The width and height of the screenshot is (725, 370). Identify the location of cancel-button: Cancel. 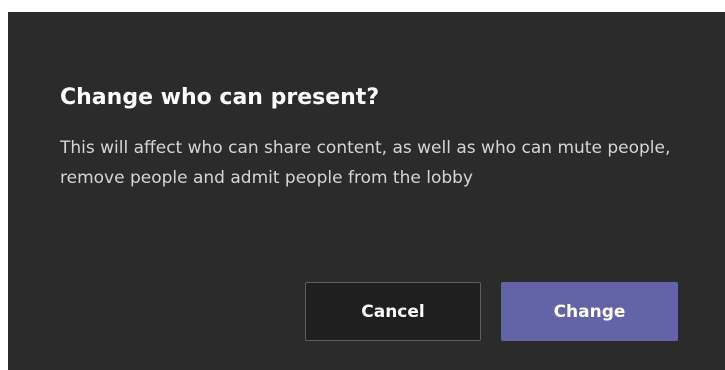
(393, 311).